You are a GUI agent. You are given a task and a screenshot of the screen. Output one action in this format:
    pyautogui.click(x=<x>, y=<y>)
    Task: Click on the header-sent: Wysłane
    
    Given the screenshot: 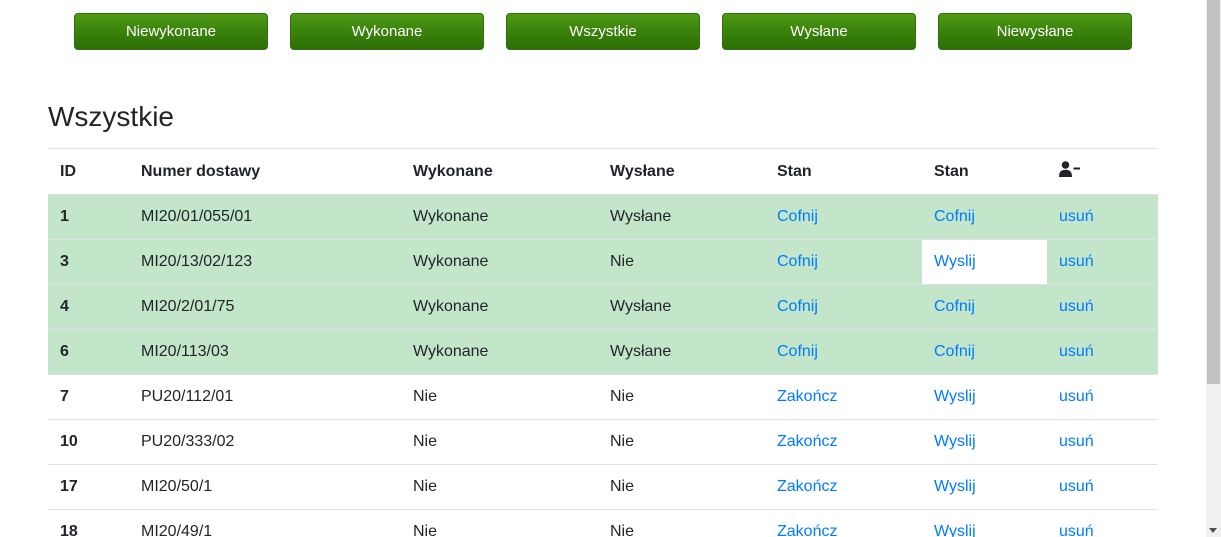 What is the action you would take?
    pyautogui.click(x=681, y=171)
    